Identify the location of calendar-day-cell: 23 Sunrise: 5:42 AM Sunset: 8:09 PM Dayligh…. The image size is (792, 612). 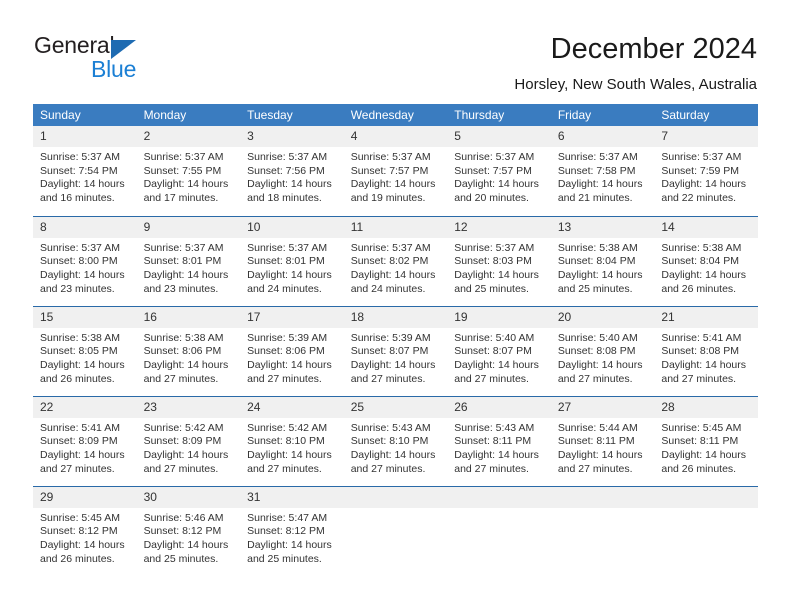
(188, 440).